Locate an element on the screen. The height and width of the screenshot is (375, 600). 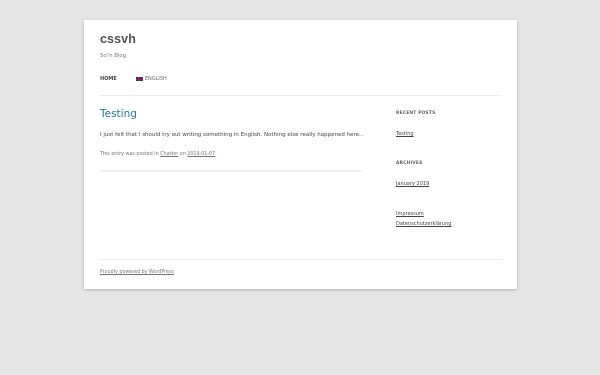
page-link-impressum: Impressum is located at coordinates (410, 214).